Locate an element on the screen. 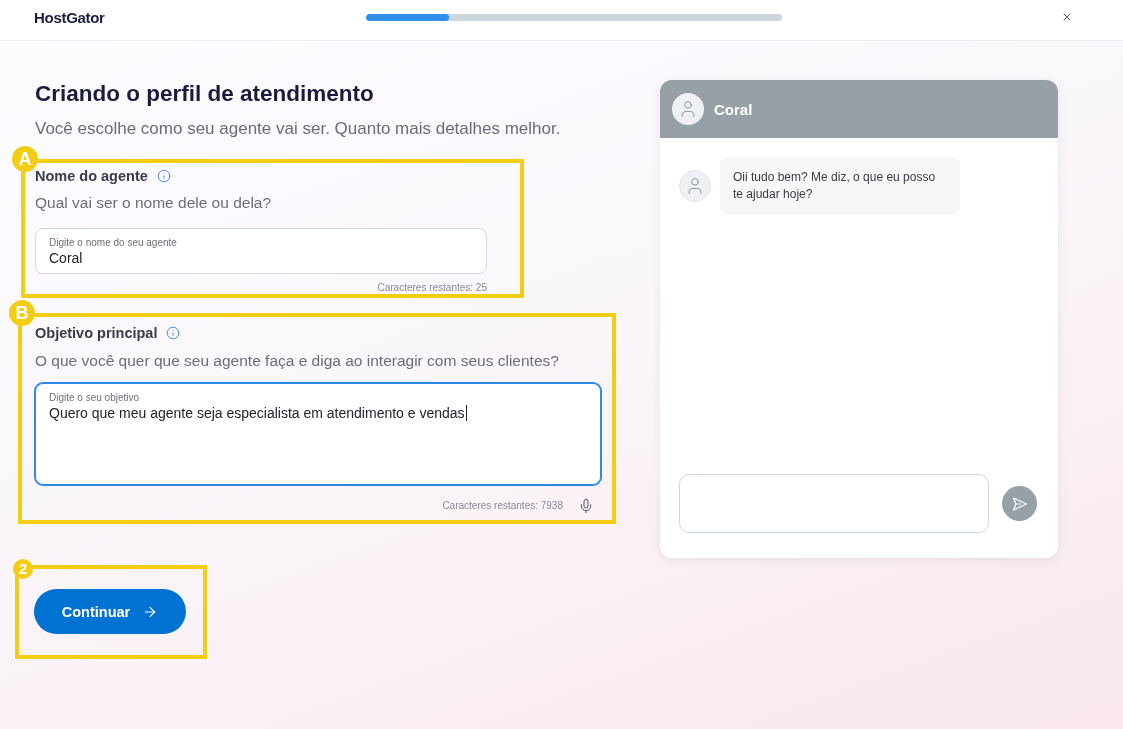  name-input: Digite o nome do seu agente Coral is located at coordinates (261, 251).